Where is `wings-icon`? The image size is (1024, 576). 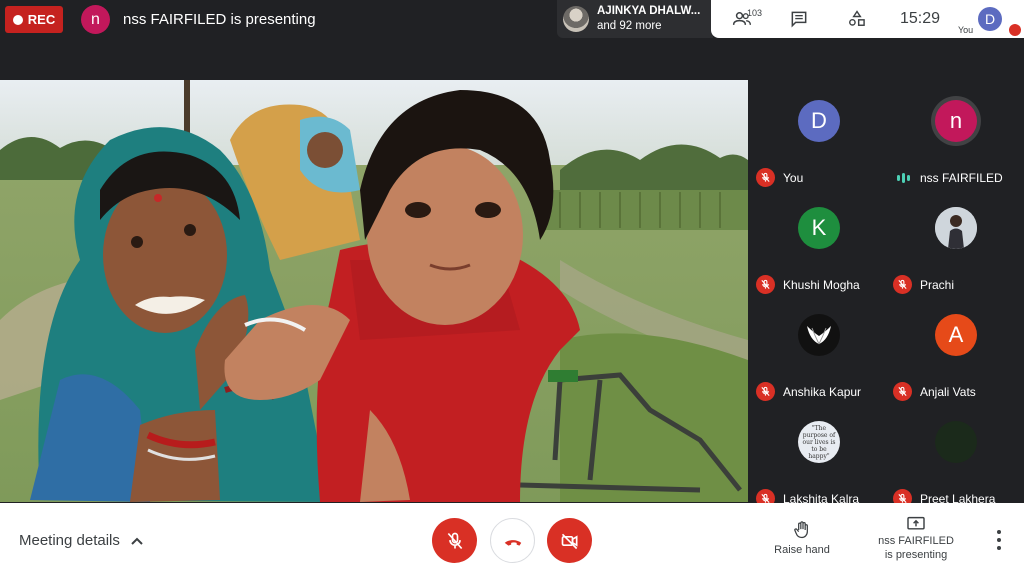
wings-icon is located at coordinates (819, 335).